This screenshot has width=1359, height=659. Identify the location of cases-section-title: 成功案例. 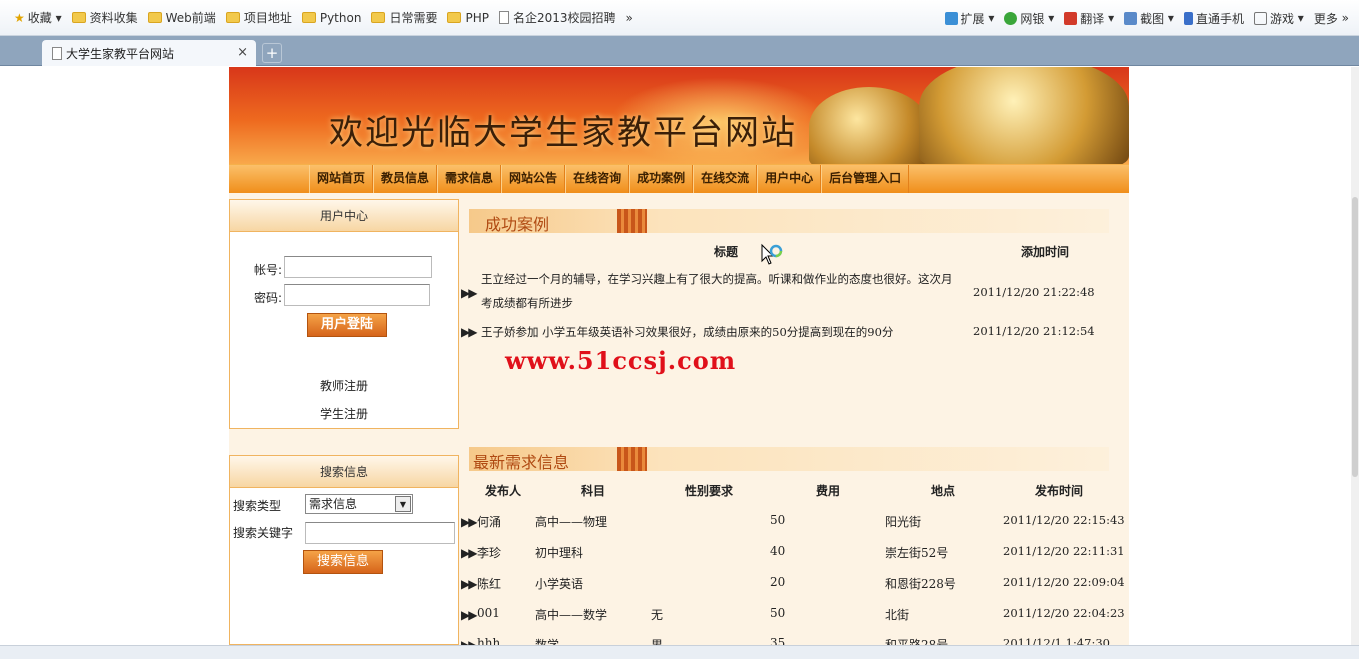
(517, 224).